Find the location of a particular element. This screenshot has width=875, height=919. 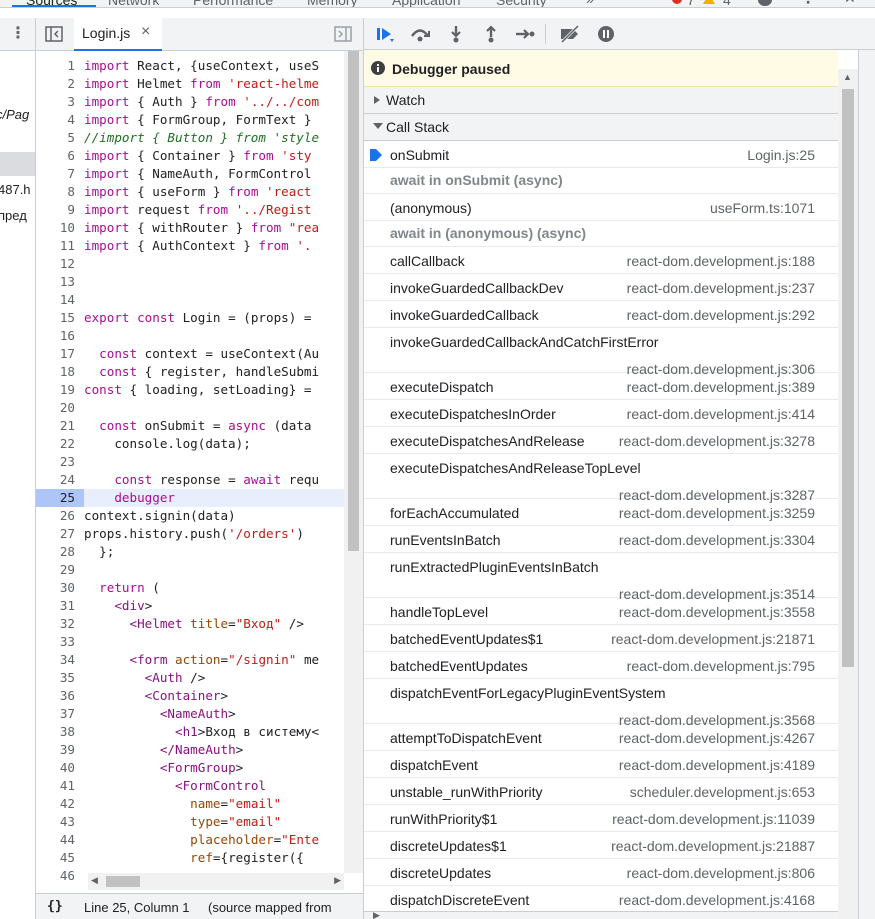

line-number: 24 is located at coordinates (60, 480).